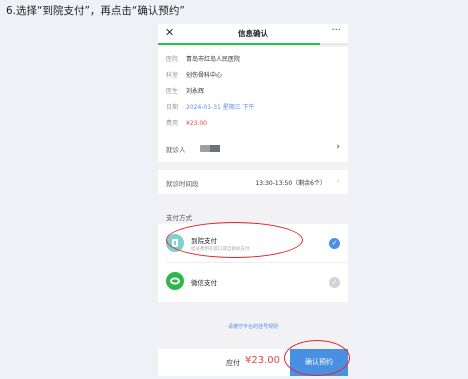  I want to click on wechat-pay-icon, so click(175, 281).